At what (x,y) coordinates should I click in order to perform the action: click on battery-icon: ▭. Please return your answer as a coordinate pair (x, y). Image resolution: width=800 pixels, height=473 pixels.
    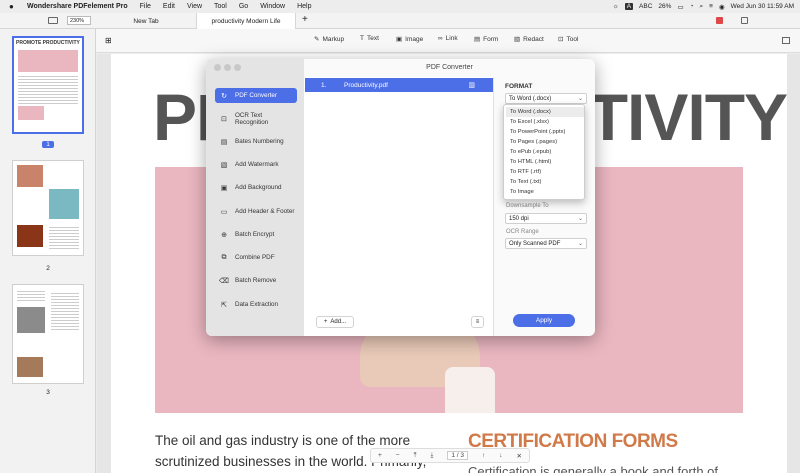
    Looking at the image, I should click on (680, 7).